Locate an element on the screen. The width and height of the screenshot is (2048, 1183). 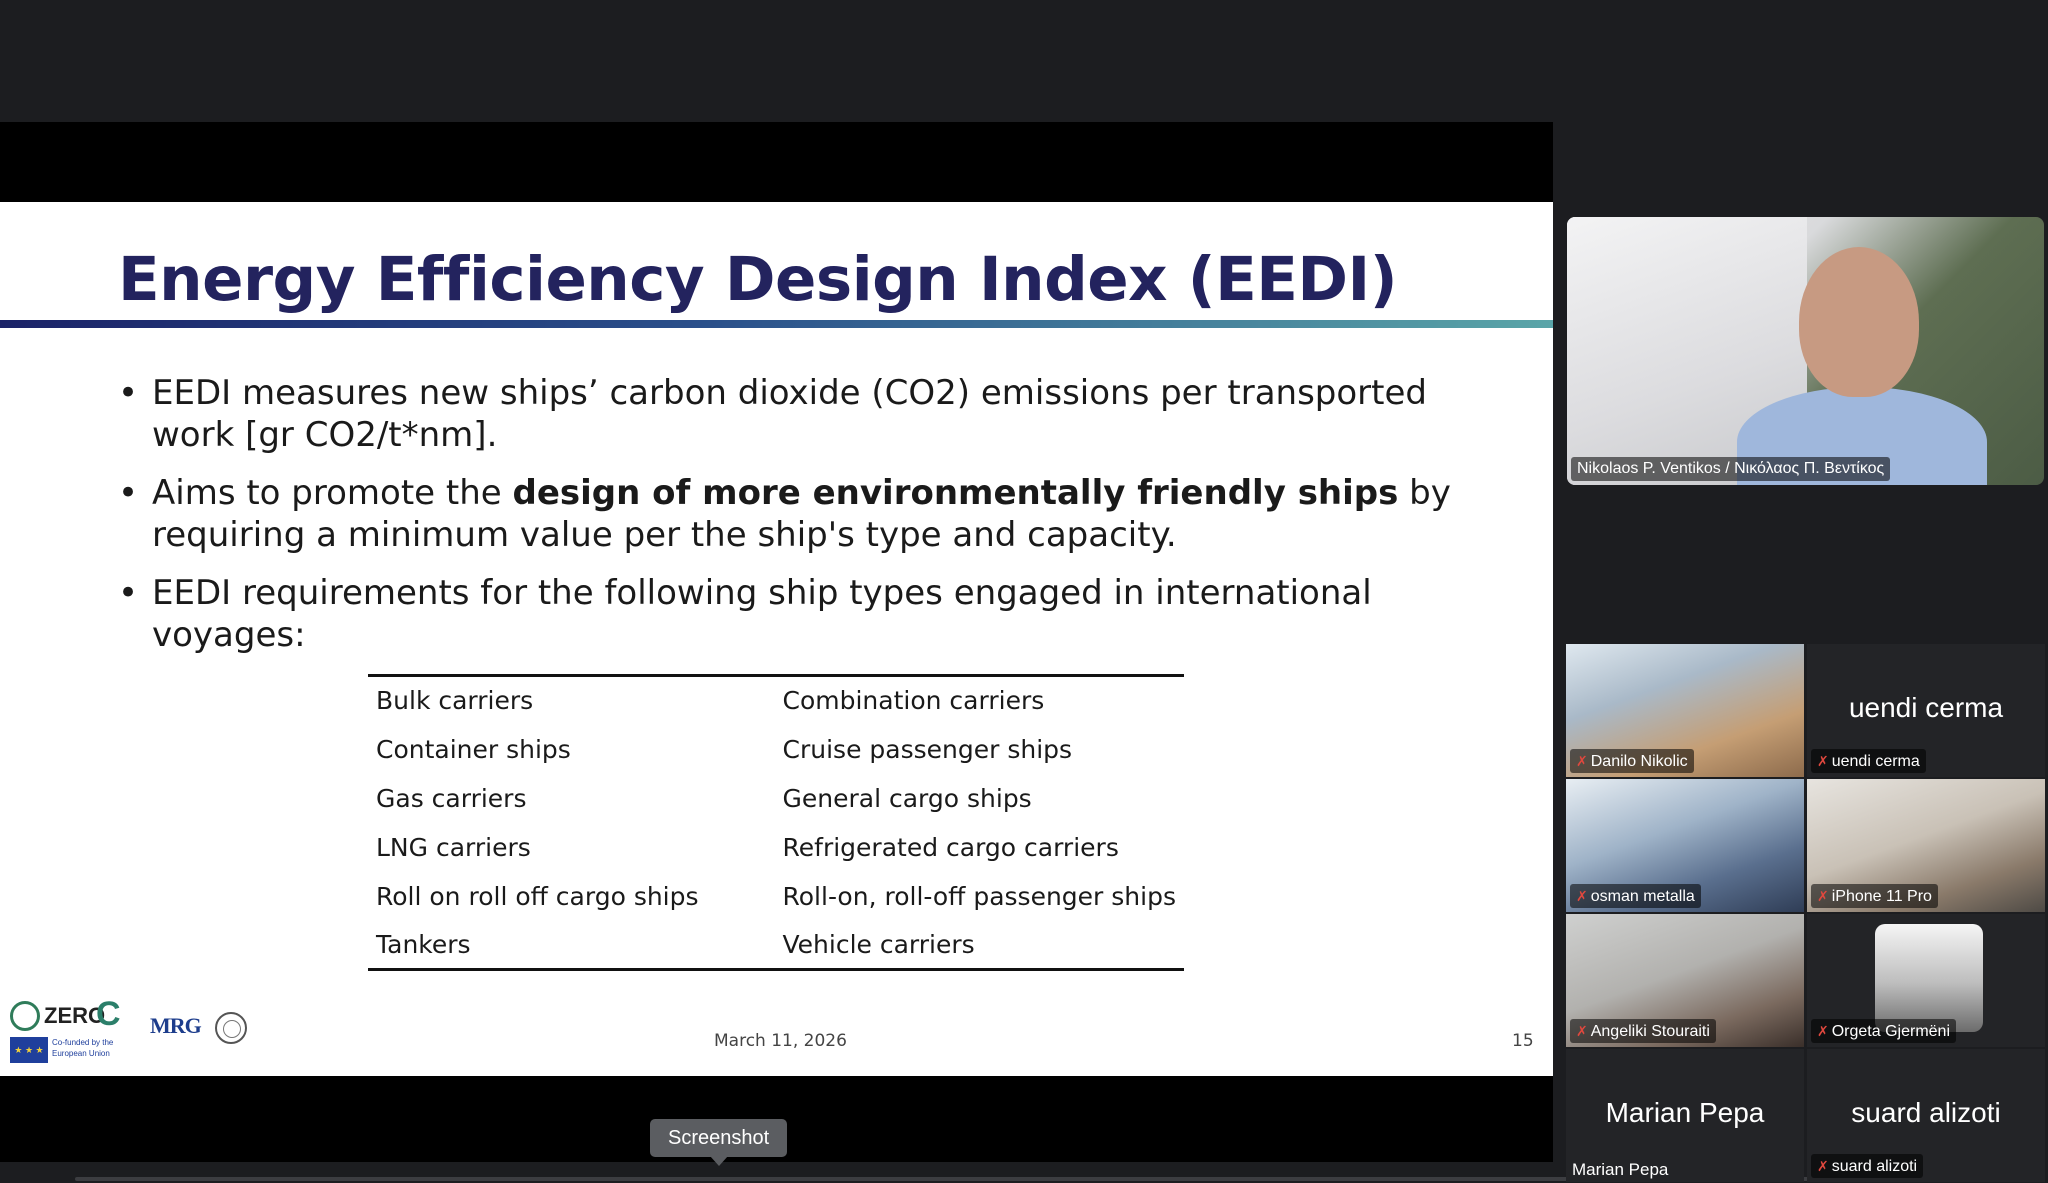
table-cell: Refrigerated cargo carriers is located at coordinates (950, 847).